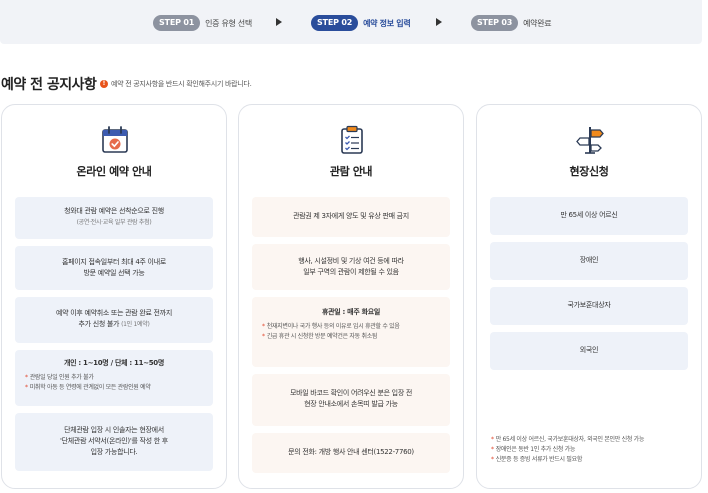 The width and height of the screenshot is (708, 493). I want to click on info-text: 단체관람 입장 시 인솔자는 현장에서, so click(114, 430).